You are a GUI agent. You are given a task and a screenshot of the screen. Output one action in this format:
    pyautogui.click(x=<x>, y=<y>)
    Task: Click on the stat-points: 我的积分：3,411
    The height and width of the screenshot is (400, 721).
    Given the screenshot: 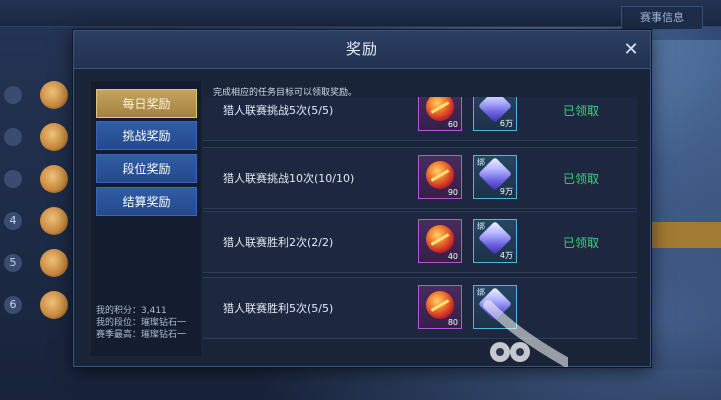 What is the action you would take?
    pyautogui.click(x=131, y=311)
    